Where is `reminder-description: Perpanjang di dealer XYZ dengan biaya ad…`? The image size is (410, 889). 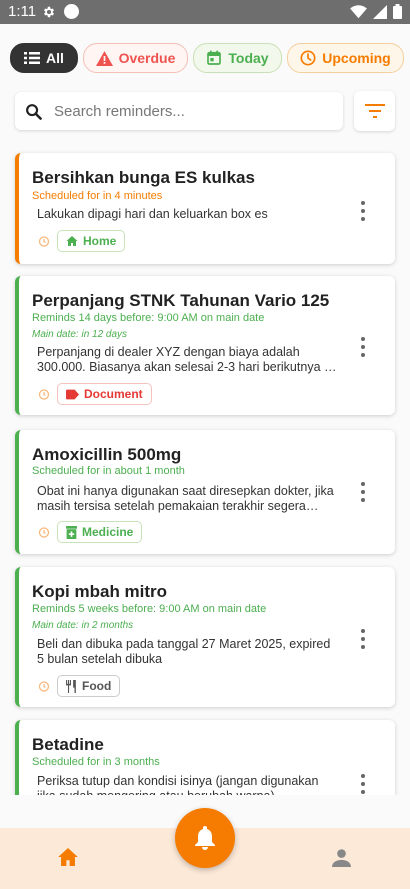 reminder-description: Perpanjang di dealer XYZ dengan biaya ad… is located at coordinates (185, 359).